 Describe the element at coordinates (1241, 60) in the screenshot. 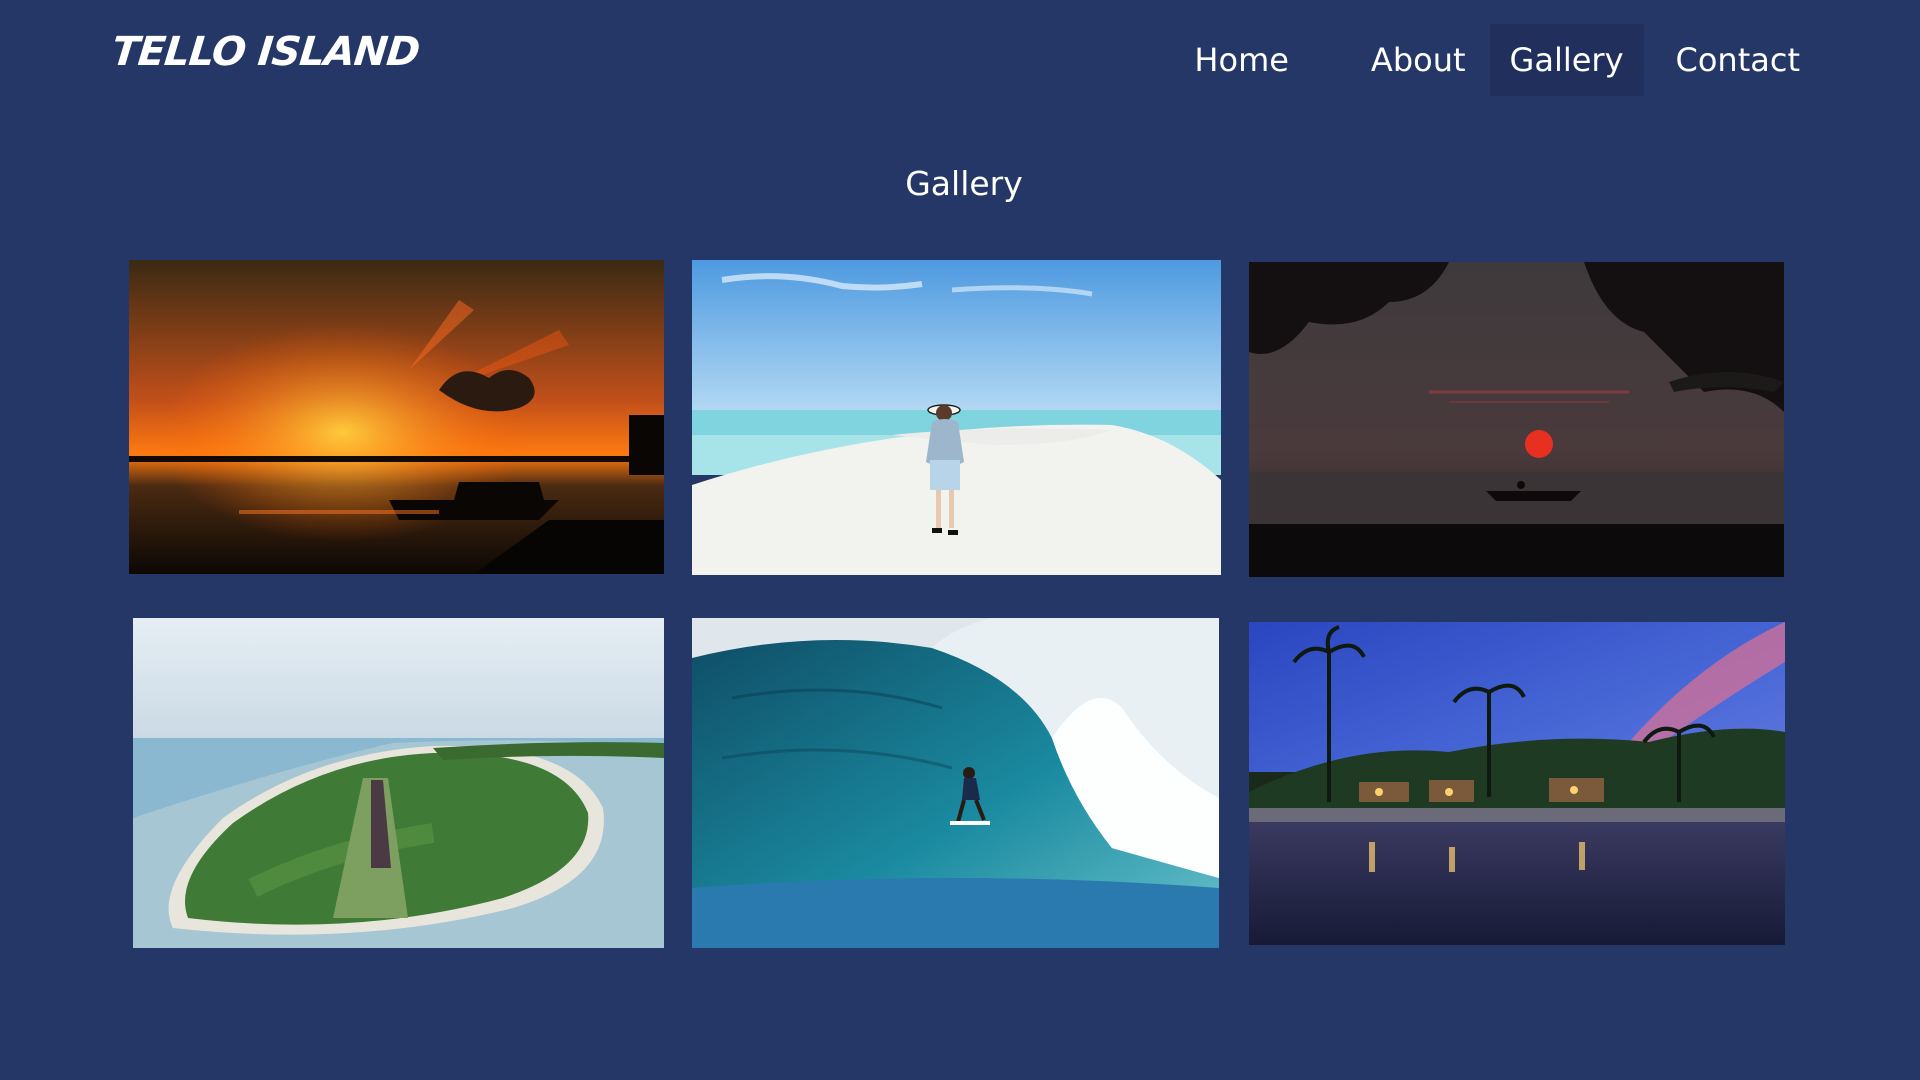

I see `nav-home: Home` at that location.